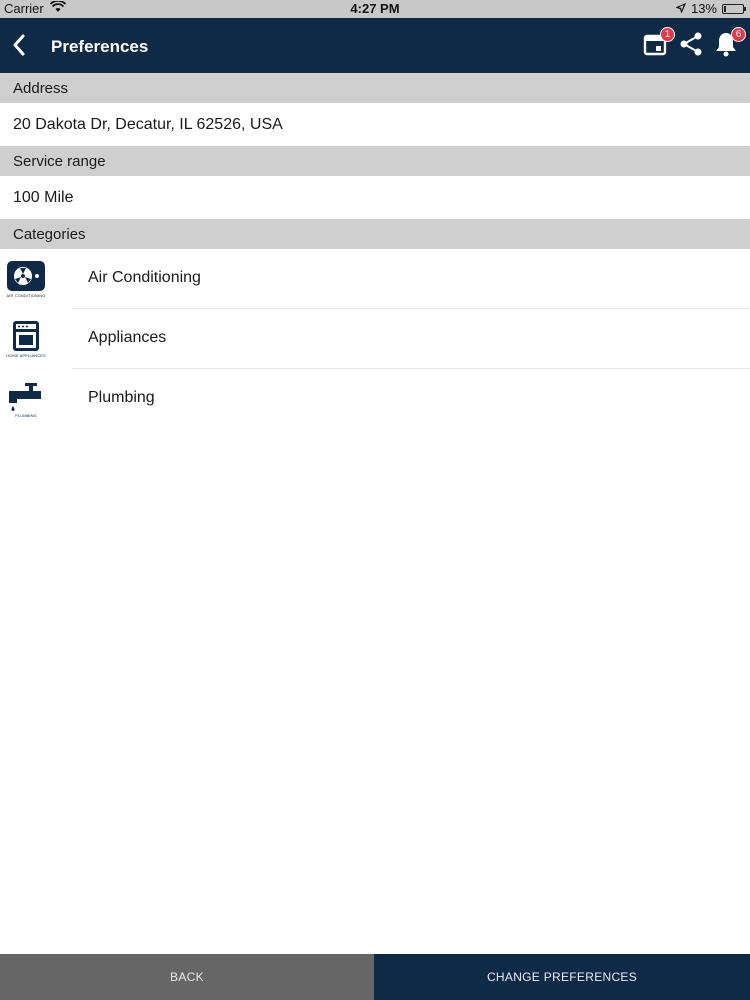  I want to click on back-chevron-icon, so click(19, 45).